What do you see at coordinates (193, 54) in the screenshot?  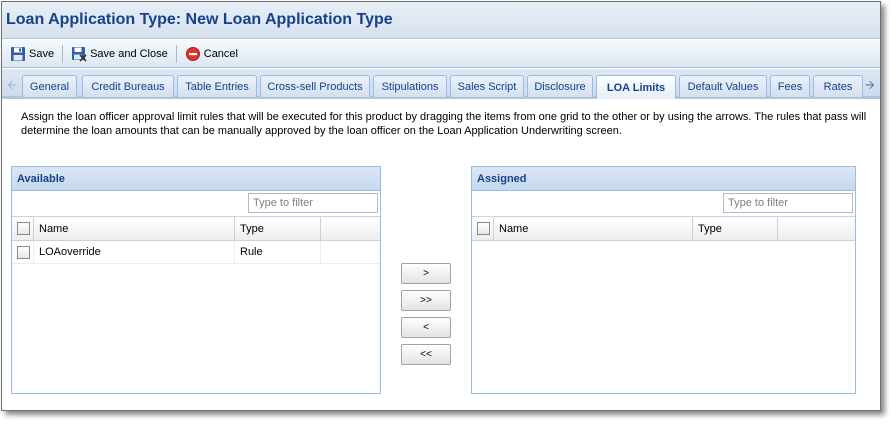 I see `cancel-icon` at bounding box center [193, 54].